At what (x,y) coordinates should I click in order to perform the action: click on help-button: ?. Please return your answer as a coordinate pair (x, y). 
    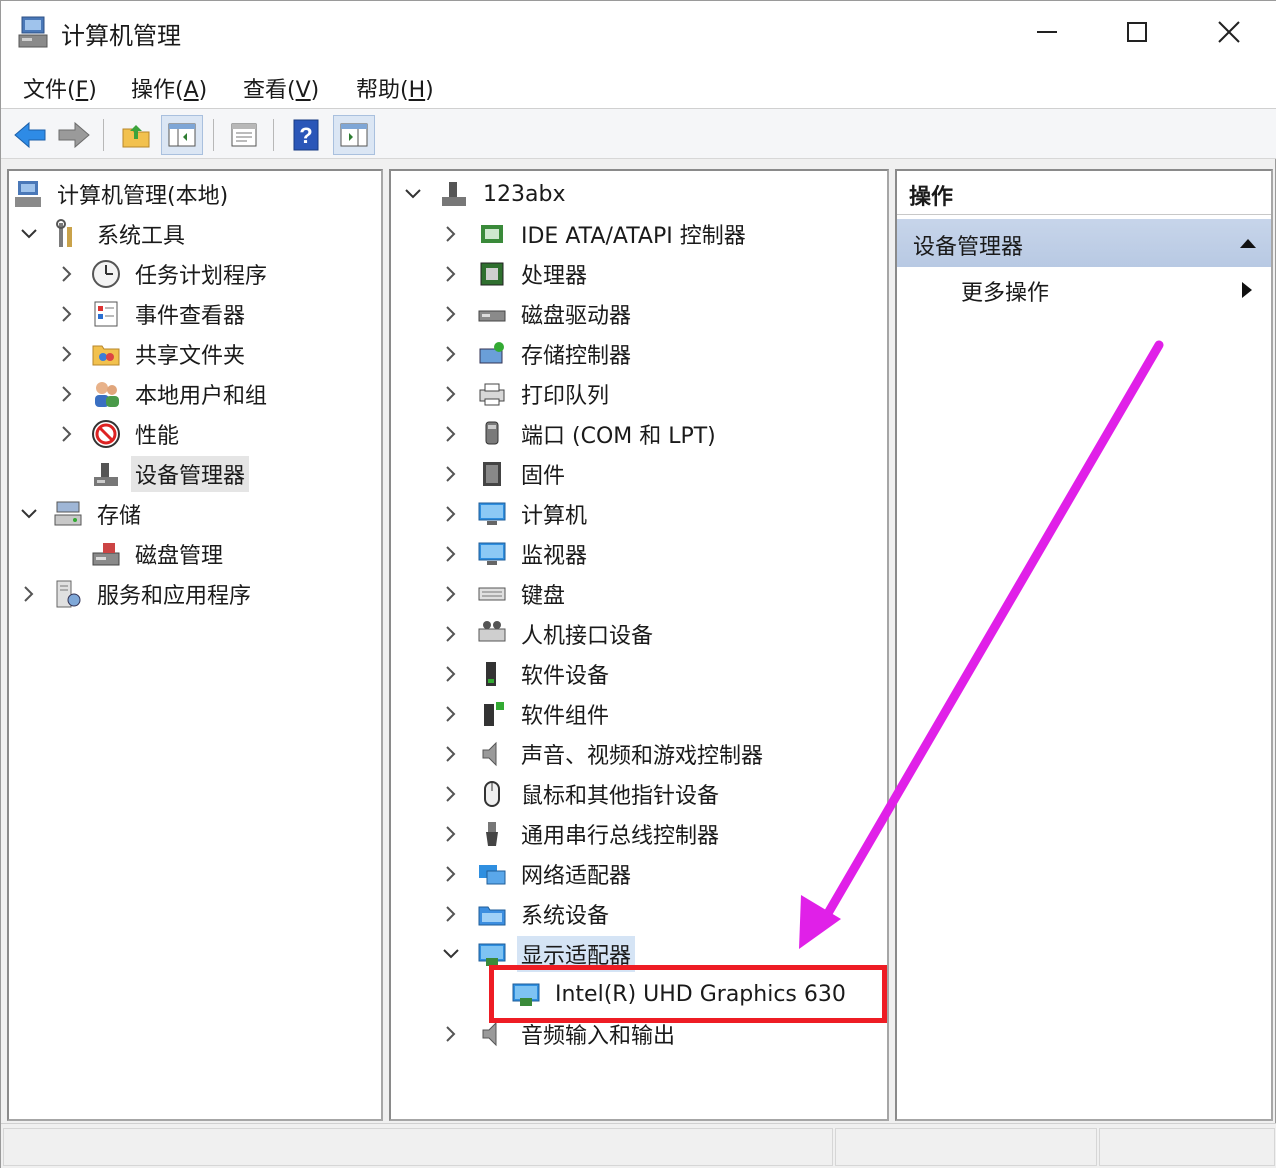
    Looking at the image, I should click on (306, 135).